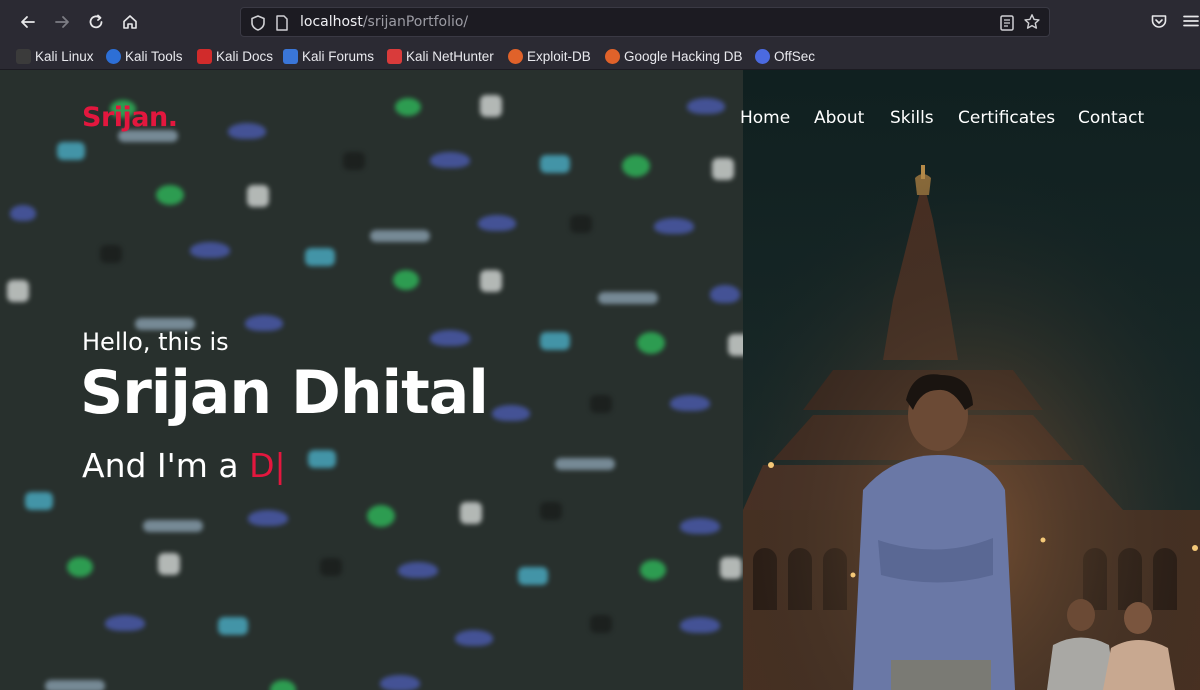 This screenshot has height=690, width=1200. Describe the element at coordinates (440, 56) in the screenshot. I see `bookmark-kali-nethunter: Kali NetHunter` at that location.